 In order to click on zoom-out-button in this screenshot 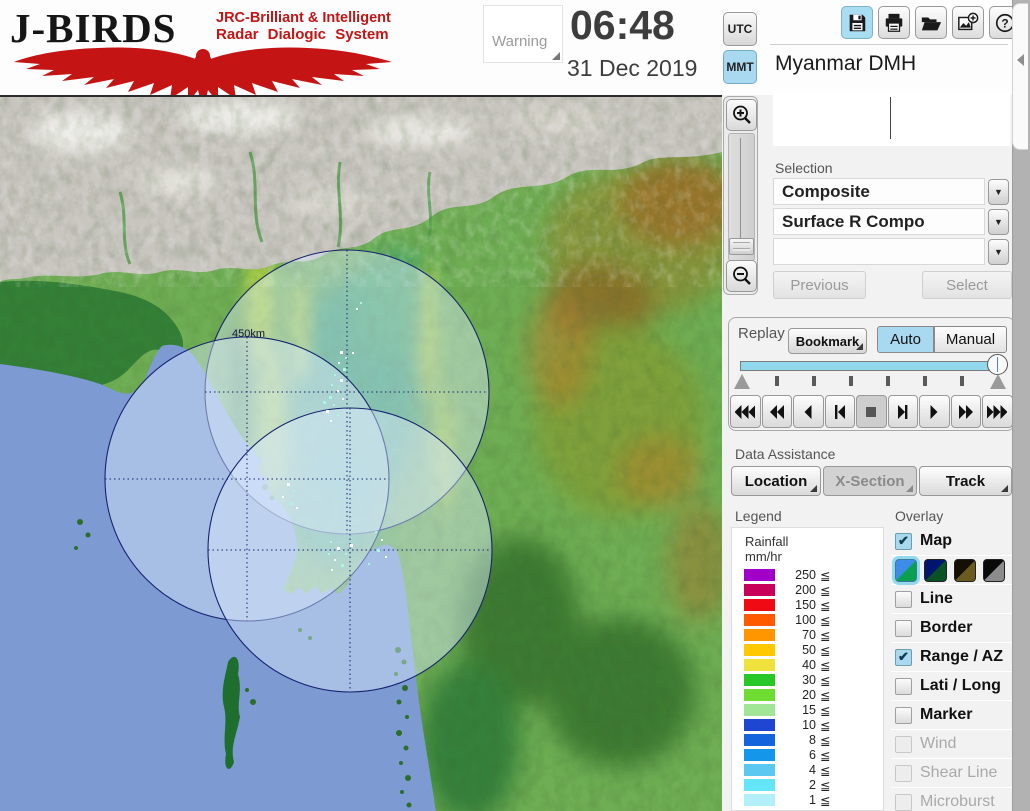, I will do `click(741, 276)`.